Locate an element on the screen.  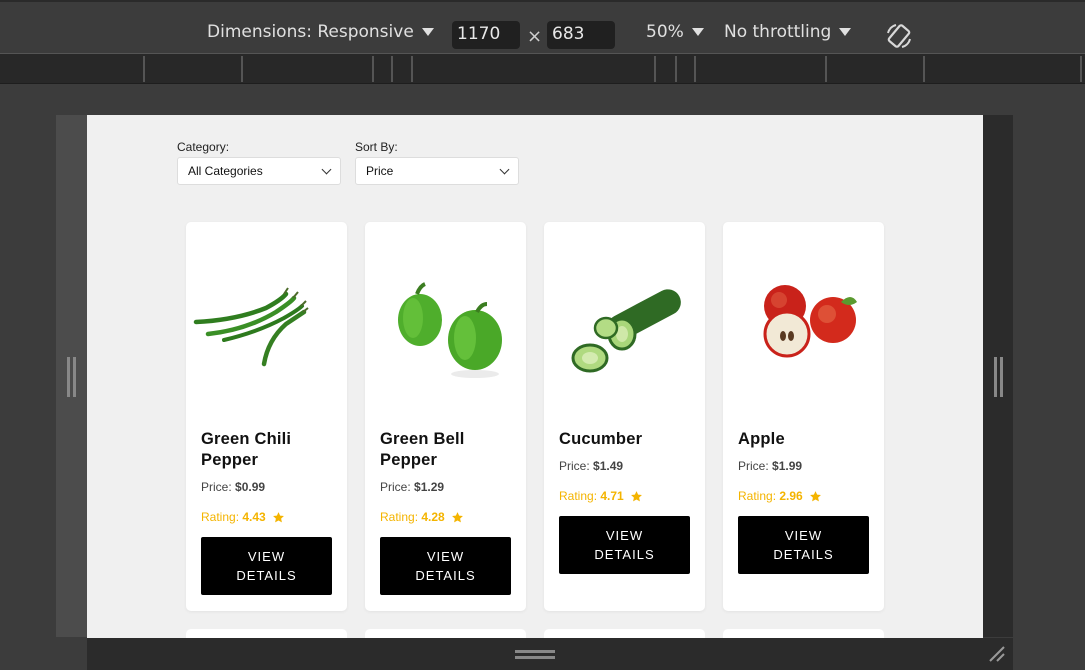
left-resize-panel is located at coordinates (71, 376).